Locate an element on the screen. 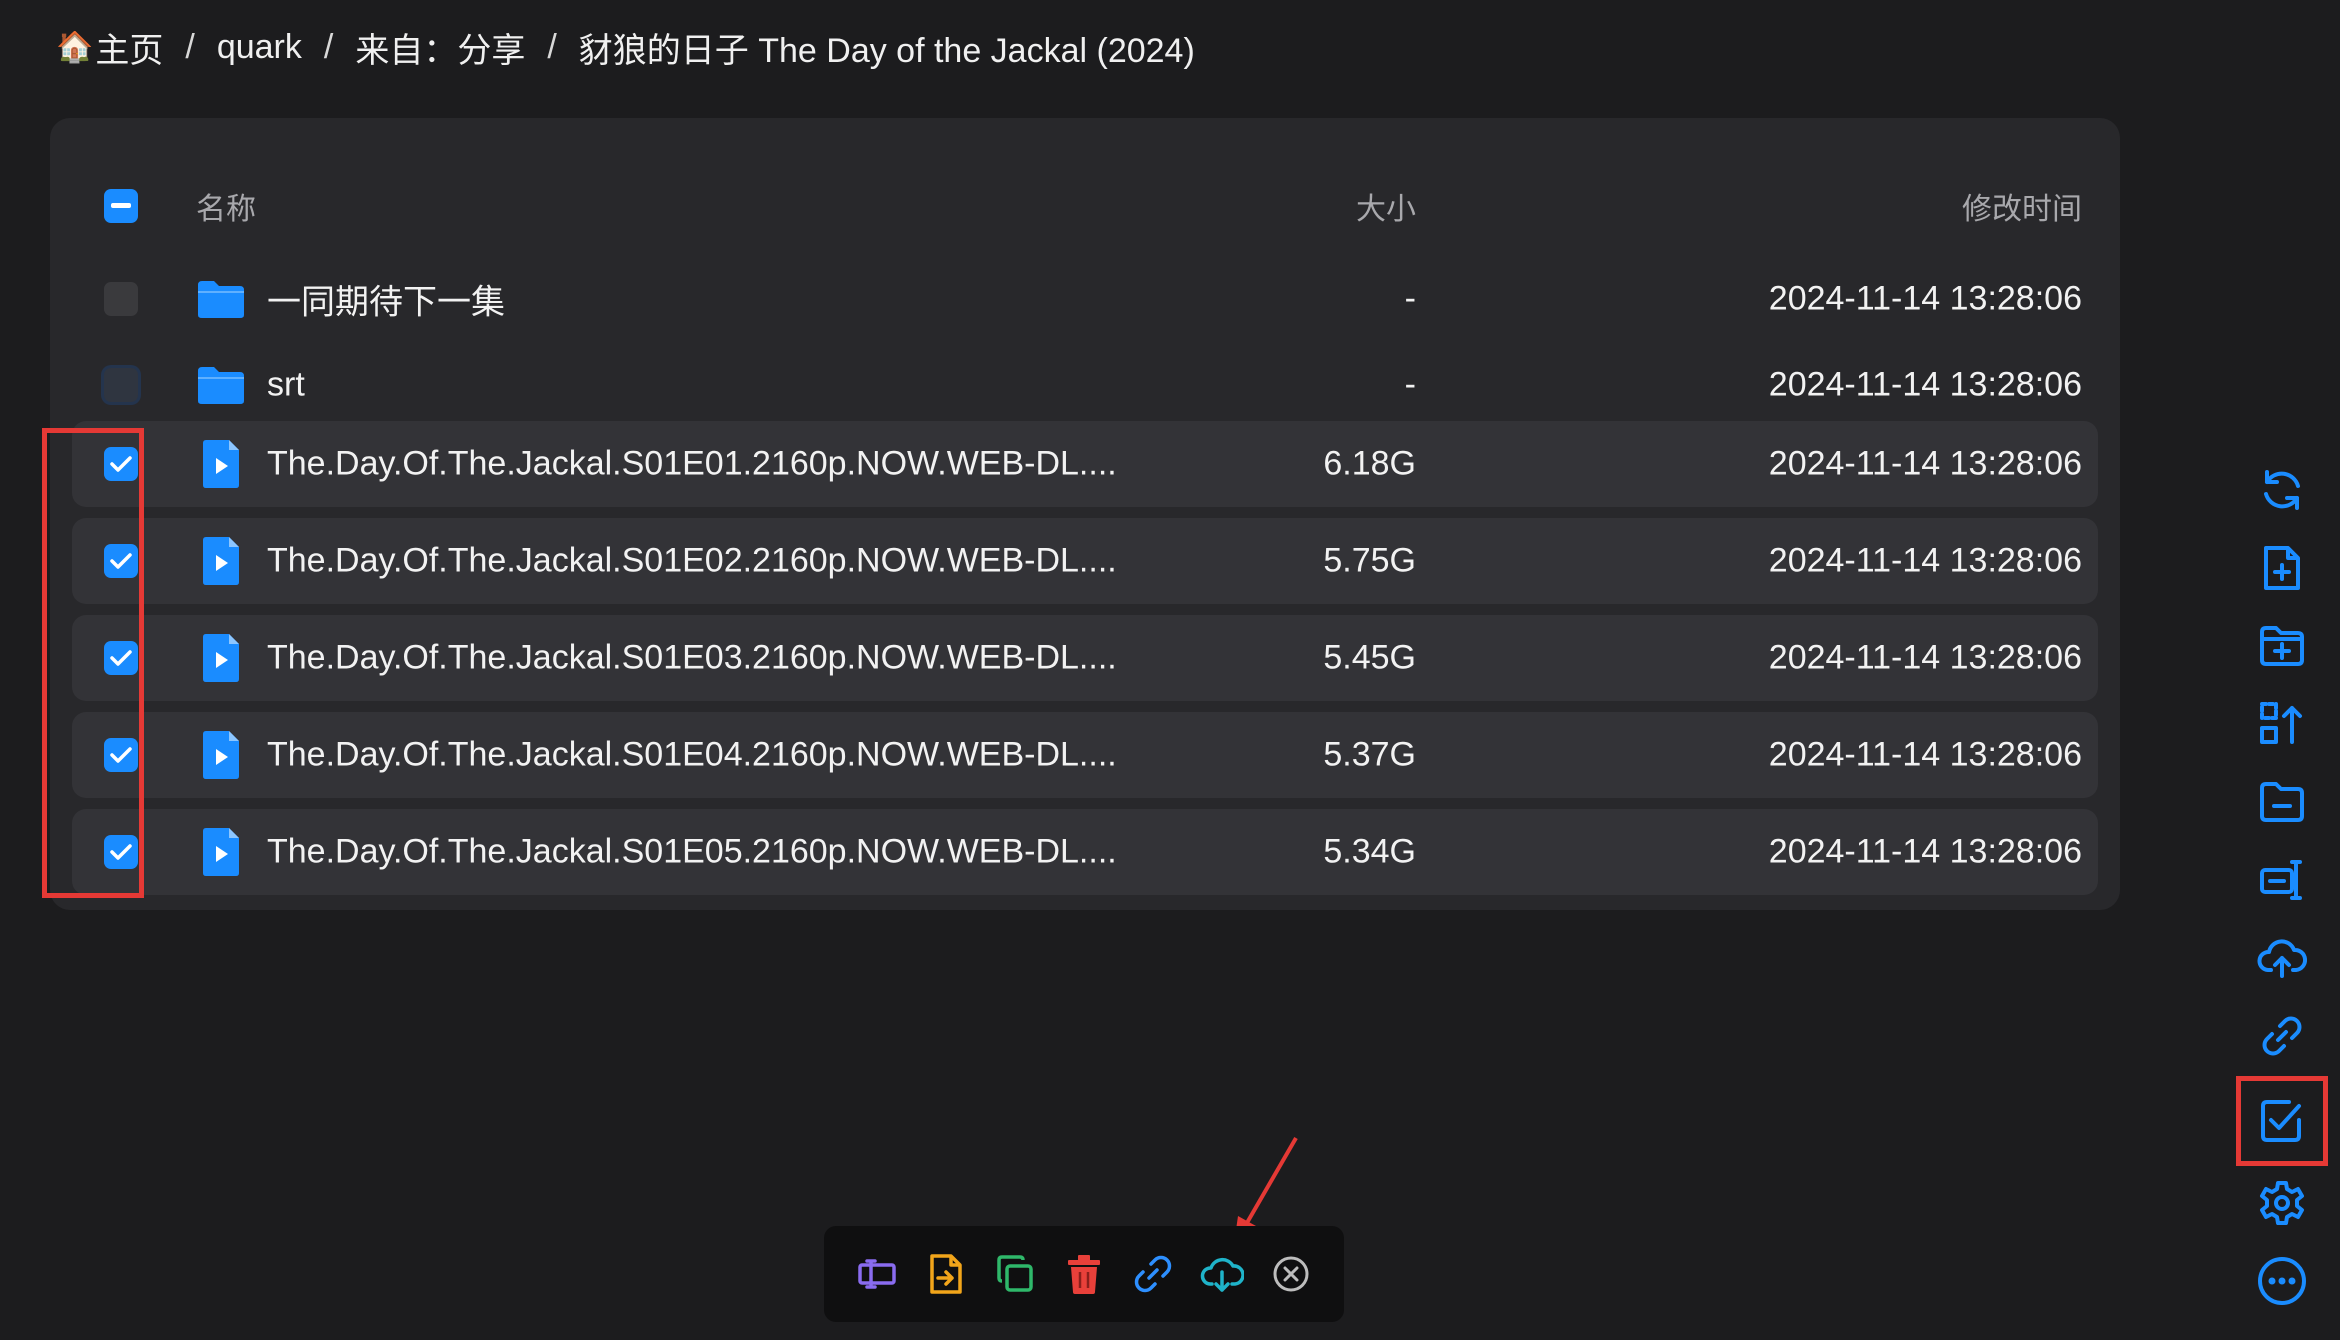 Image resolution: width=2340 pixels, height=1340 pixels. delete-icon is located at coordinates (1084, 1274).